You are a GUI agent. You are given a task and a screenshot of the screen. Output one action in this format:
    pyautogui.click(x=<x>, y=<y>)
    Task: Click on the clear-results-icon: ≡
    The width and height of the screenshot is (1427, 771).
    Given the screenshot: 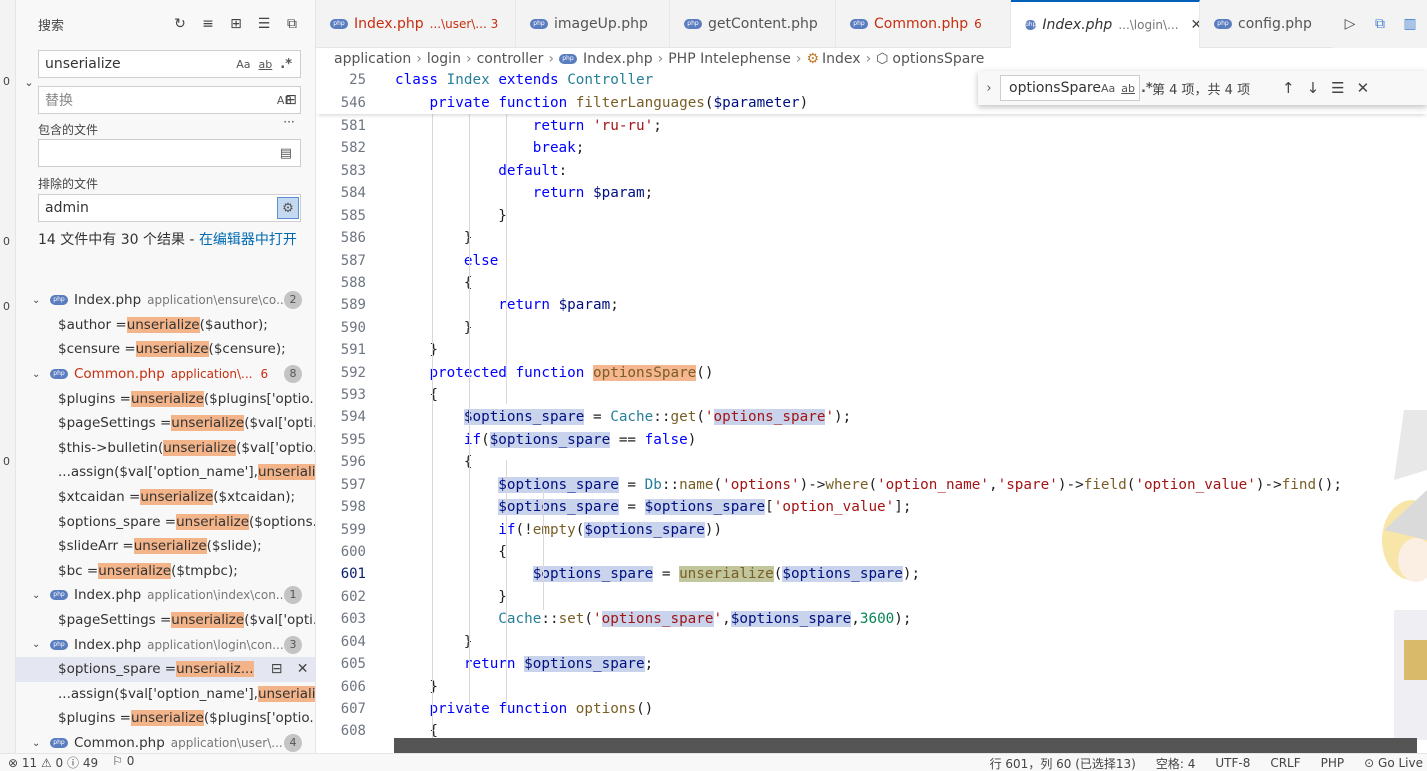 What is the action you would take?
    pyautogui.click(x=208, y=24)
    